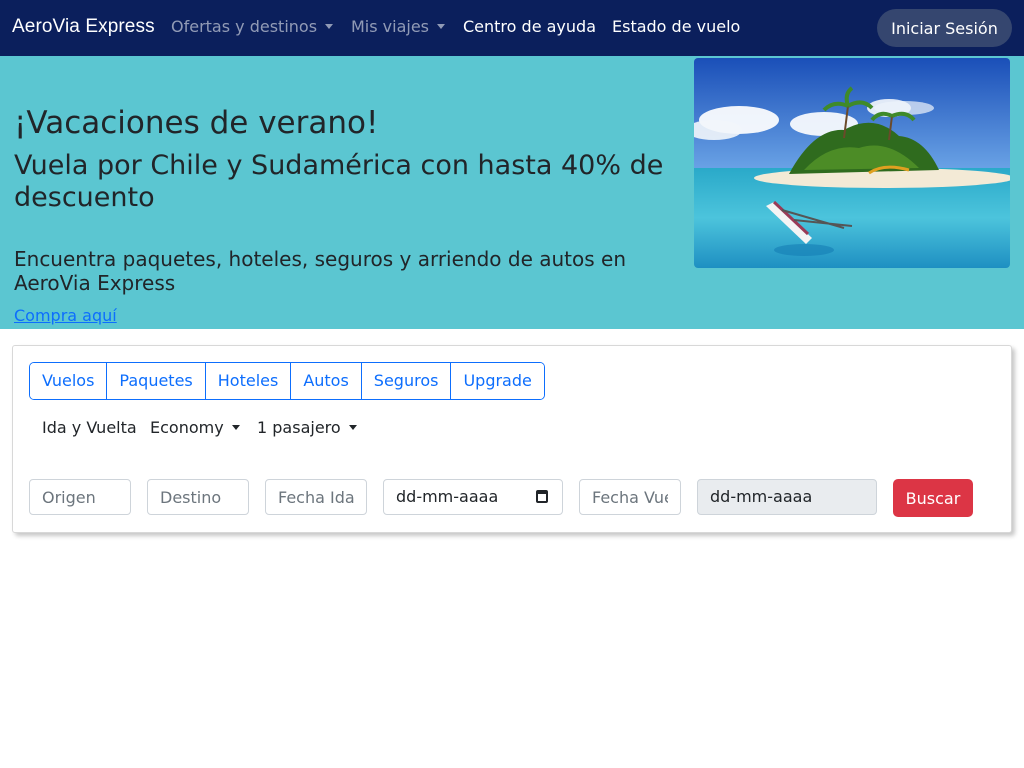 This screenshot has width=1024, height=768. What do you see at coordinates (406, 381) in the screenshot?
I see `tab-insurance: Seguros` at bounding box center [406, 381].